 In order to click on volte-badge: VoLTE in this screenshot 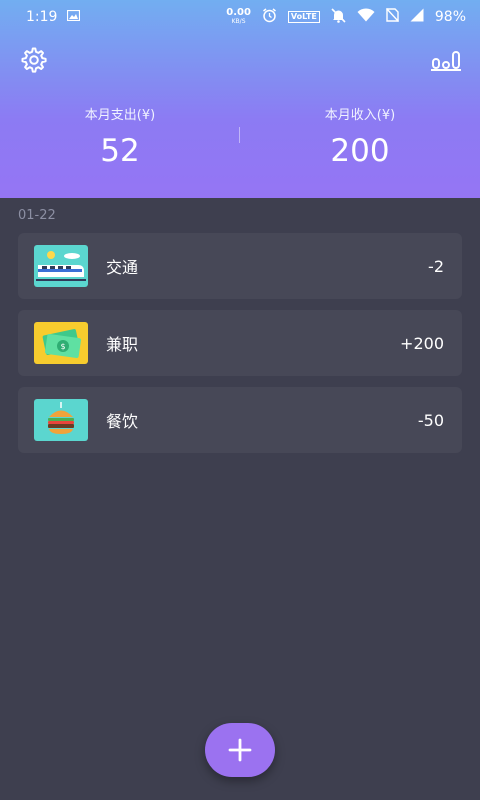, I will do `click(303, 17)`.